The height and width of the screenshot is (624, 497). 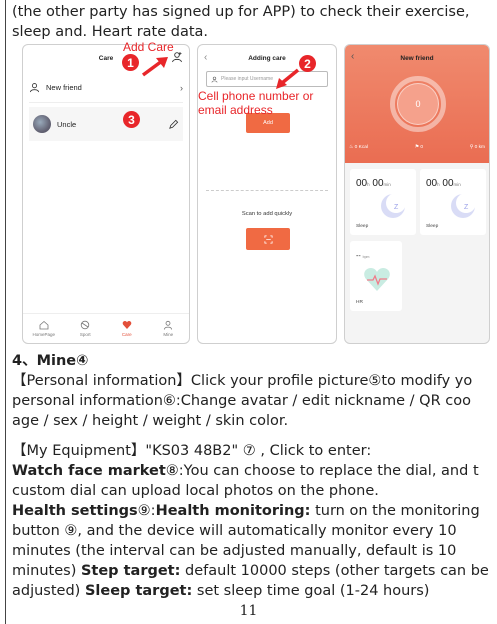 I want to click on new-friend-label: New friend, so click(x=64, y=87).